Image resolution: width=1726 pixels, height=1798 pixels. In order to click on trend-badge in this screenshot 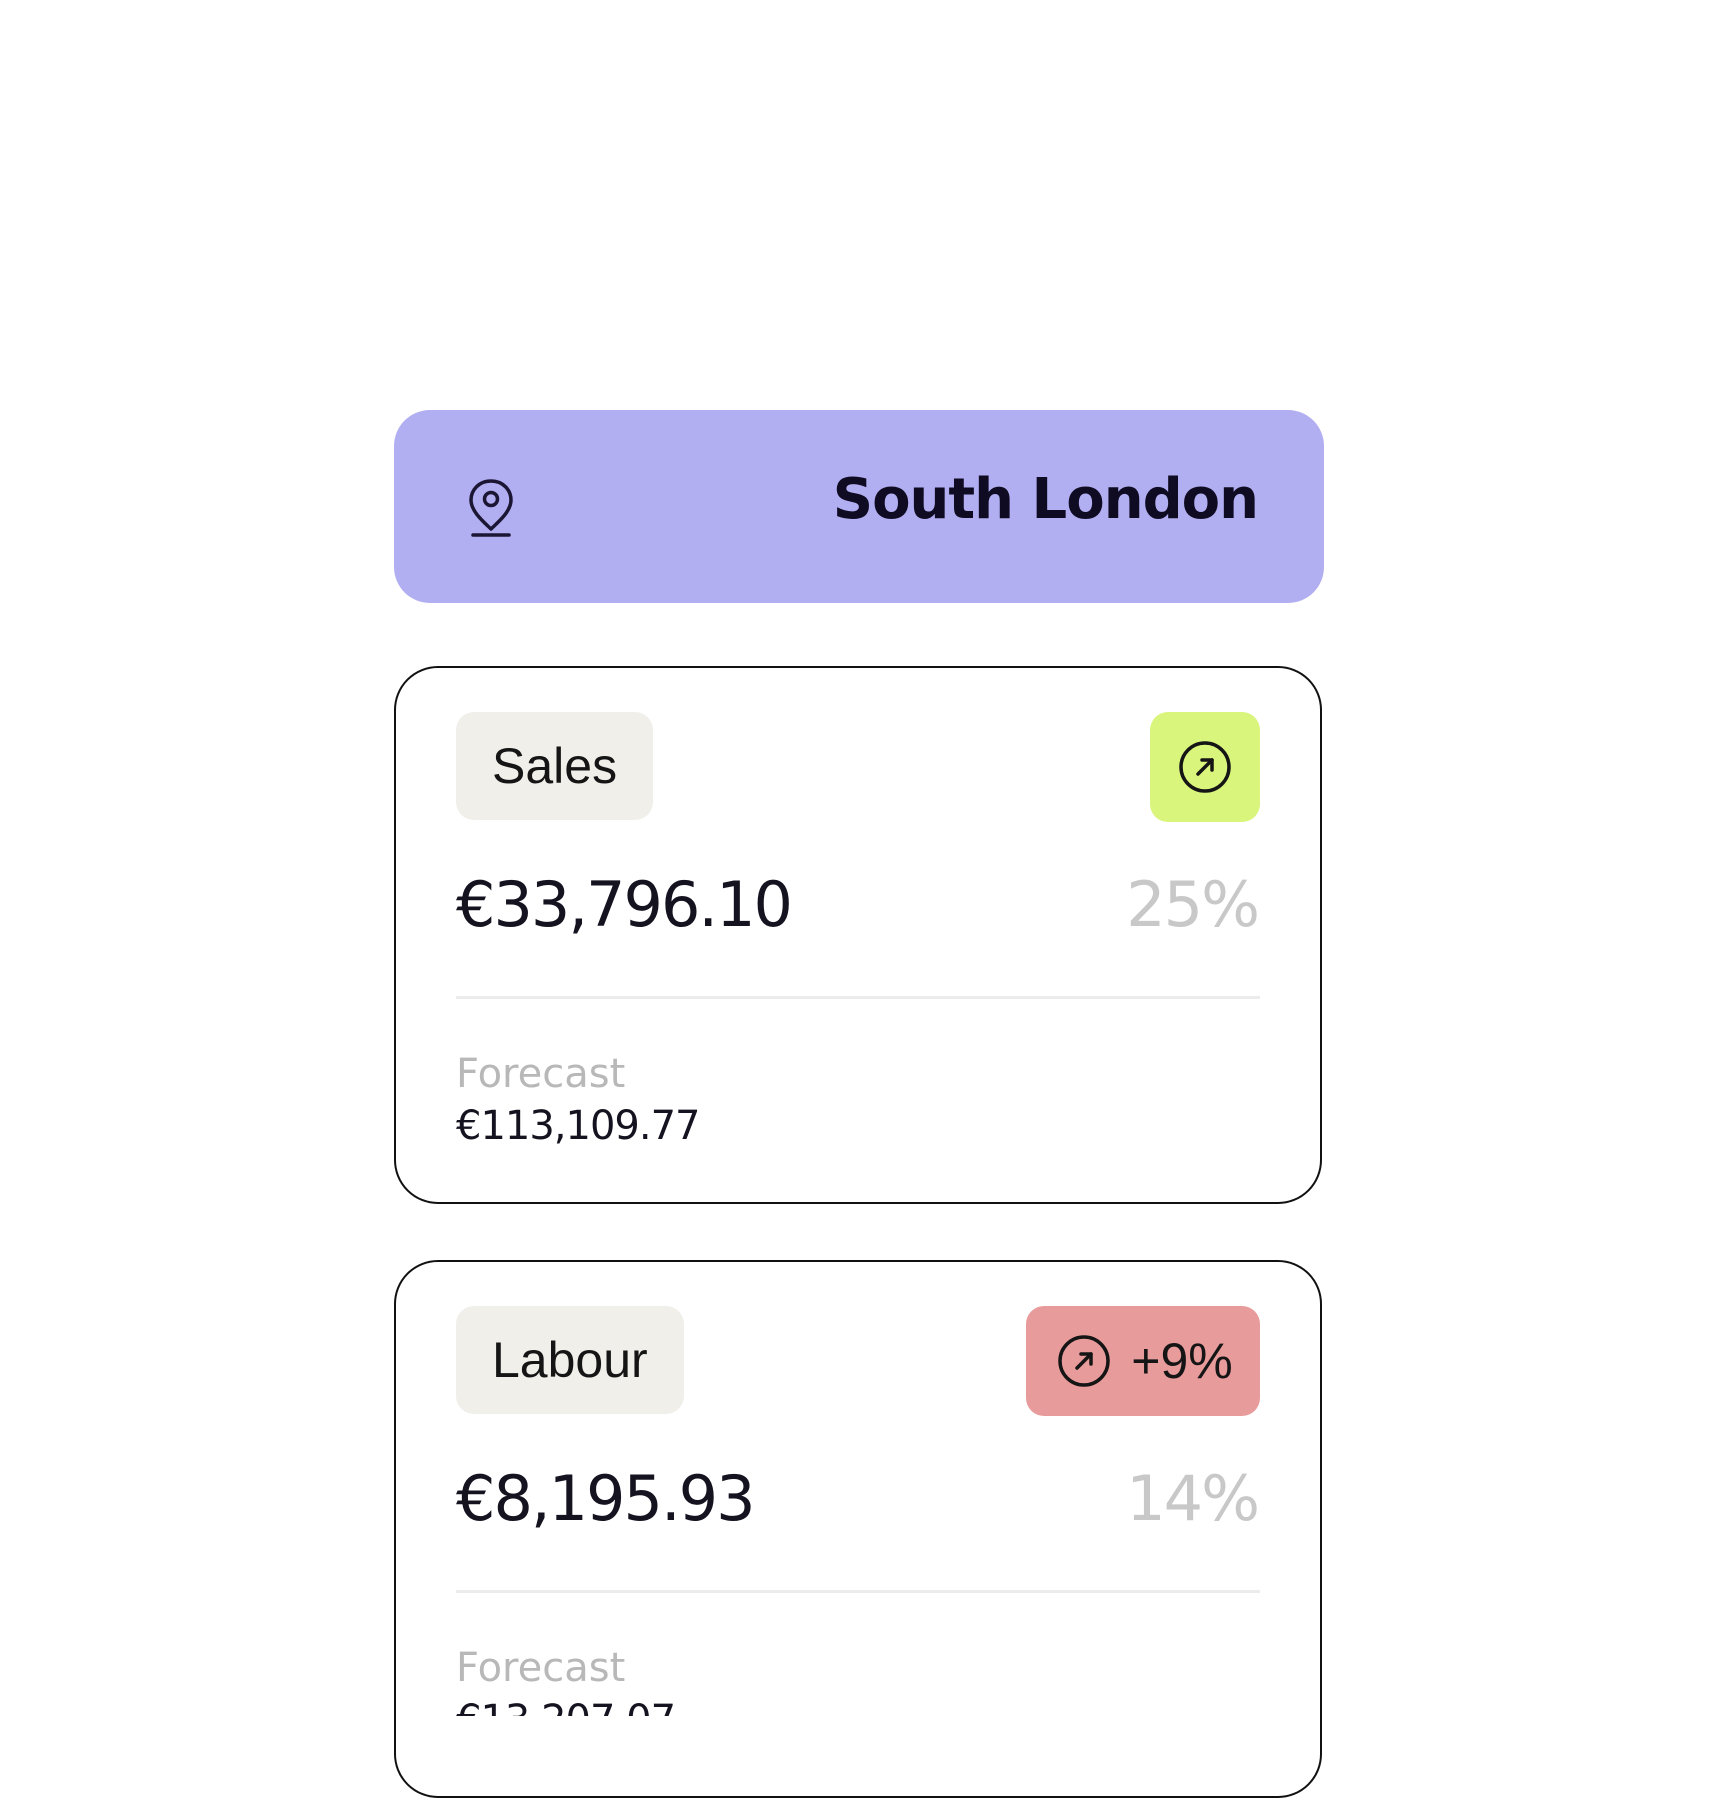, I will do `click(1205, 767)`.